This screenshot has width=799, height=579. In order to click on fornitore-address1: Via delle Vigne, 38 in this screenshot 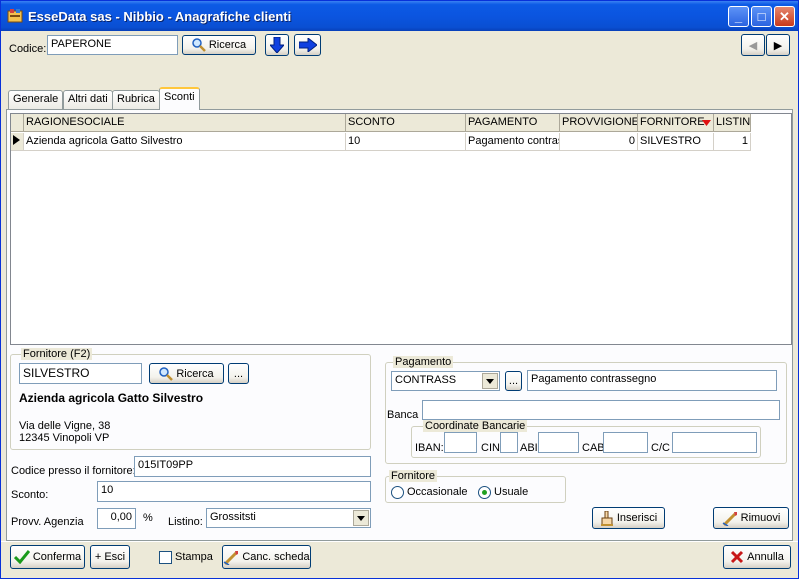, I will do `click(65, 426)`.